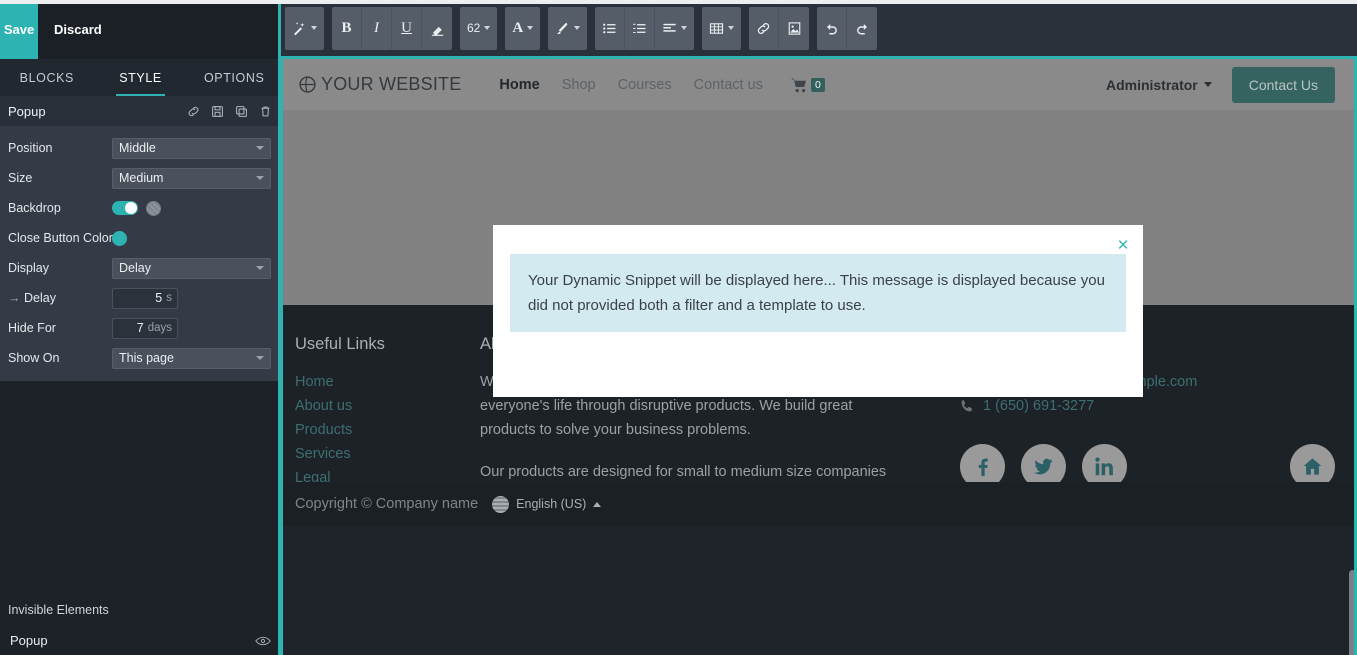 This screenshot has height=655, width=1357. Describe the element at coordinates (125, 208) in the screenshot. I see `backdrop-toggle` at that location.